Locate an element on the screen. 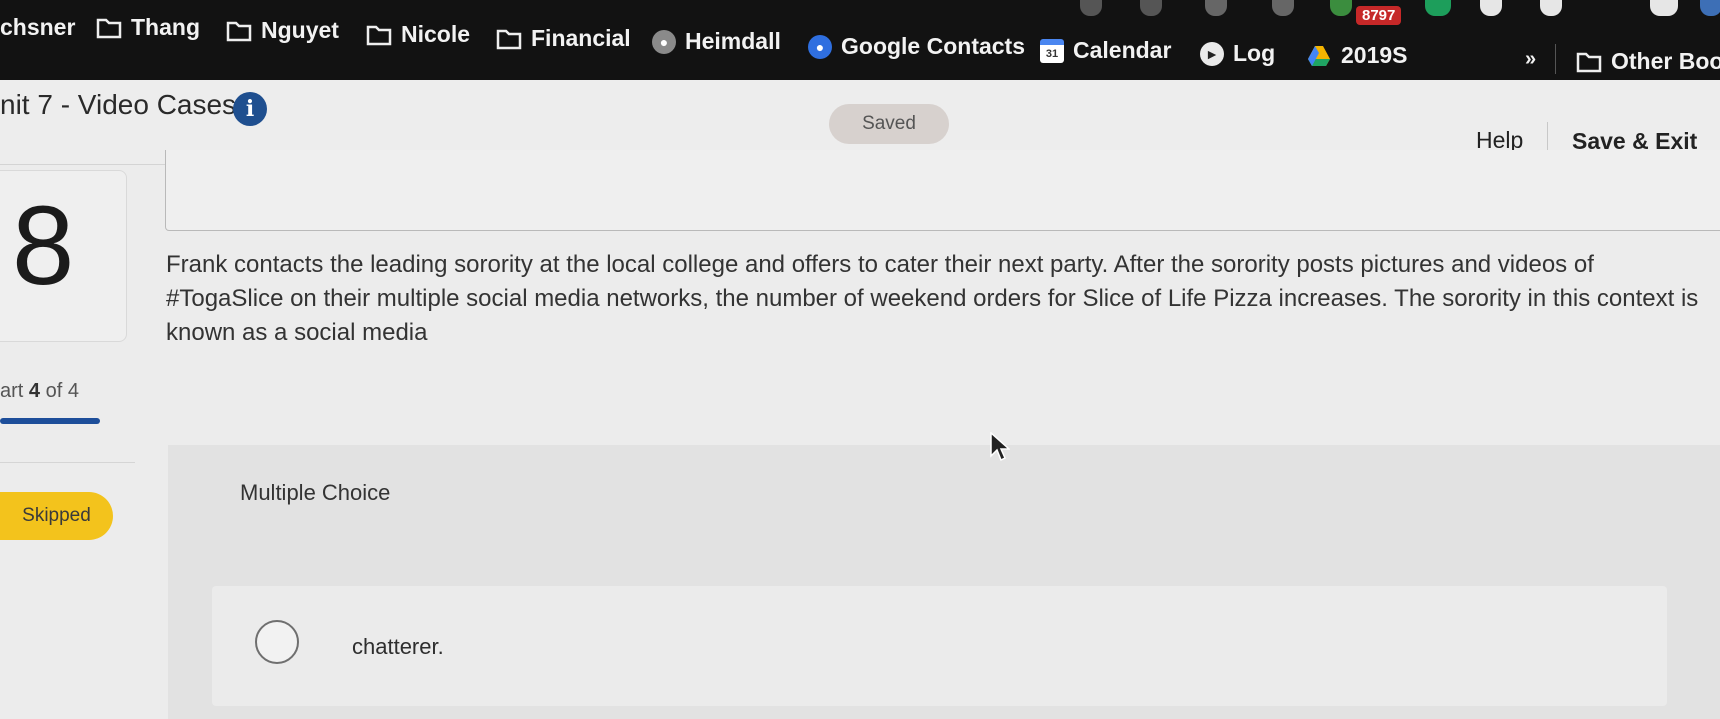 This screenshot has height=719, width=1720. bookmark-label: 2019S is located at coordinates (1374, 55).